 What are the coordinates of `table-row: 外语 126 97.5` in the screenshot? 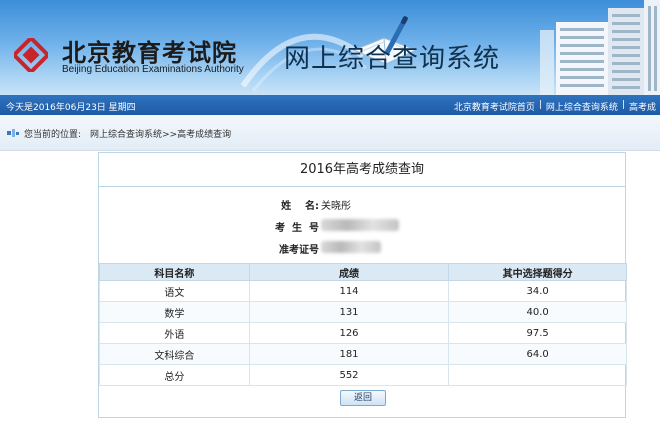 It's located at (363, 333).